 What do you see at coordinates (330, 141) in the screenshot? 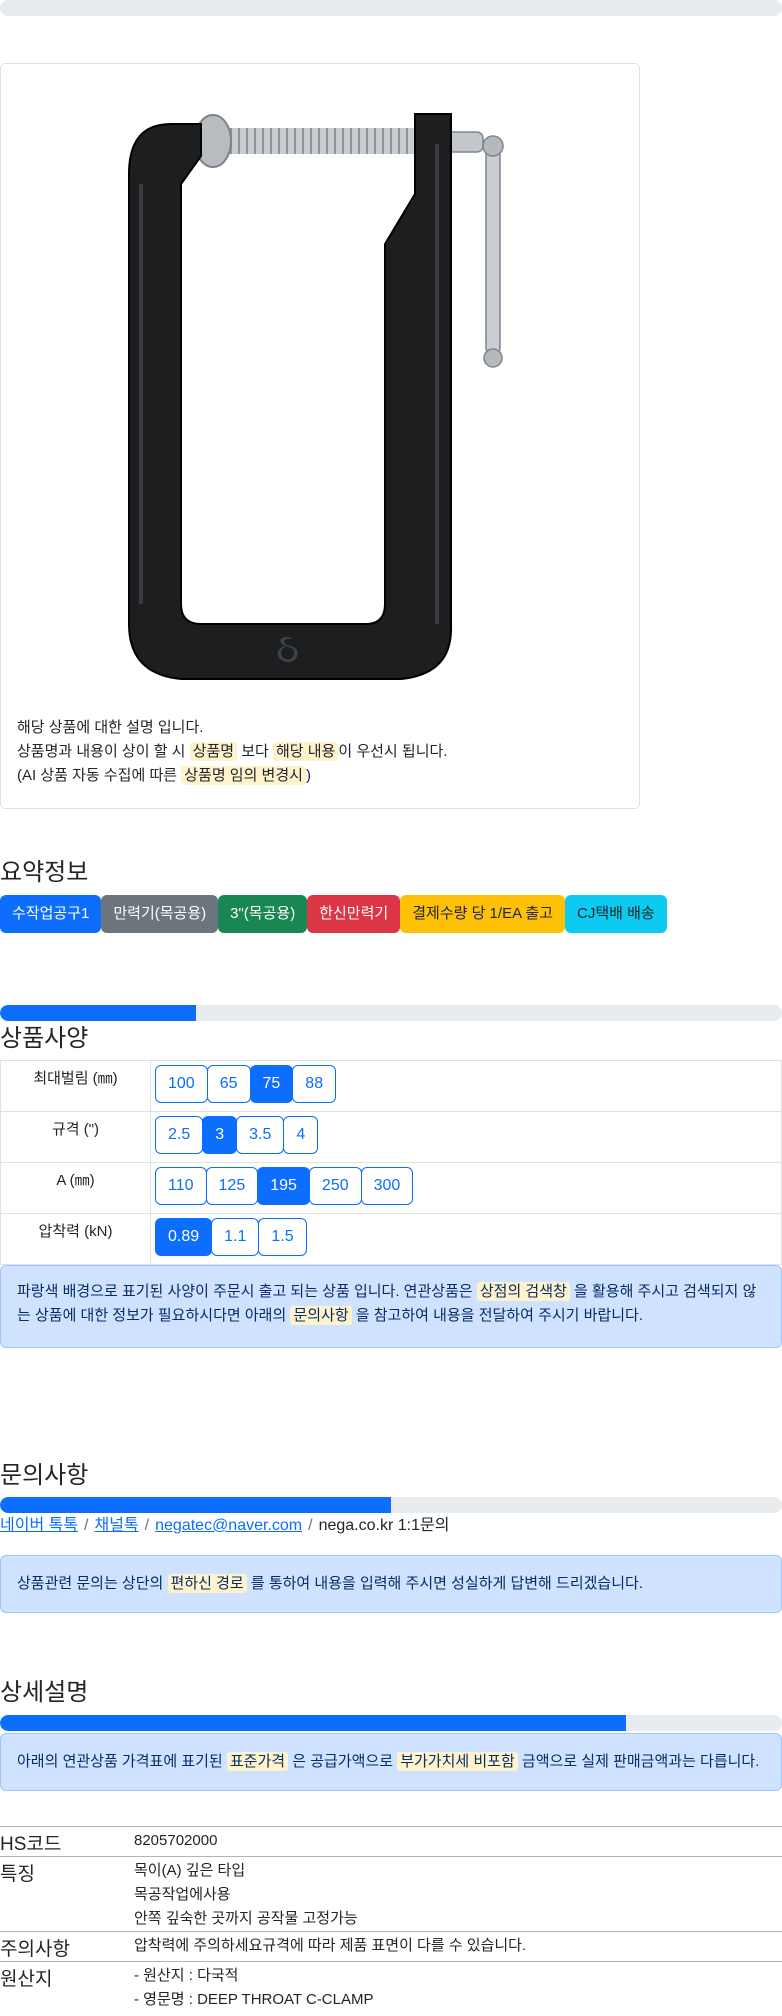
I see `screw-rod` at bounding box center [330, 141].